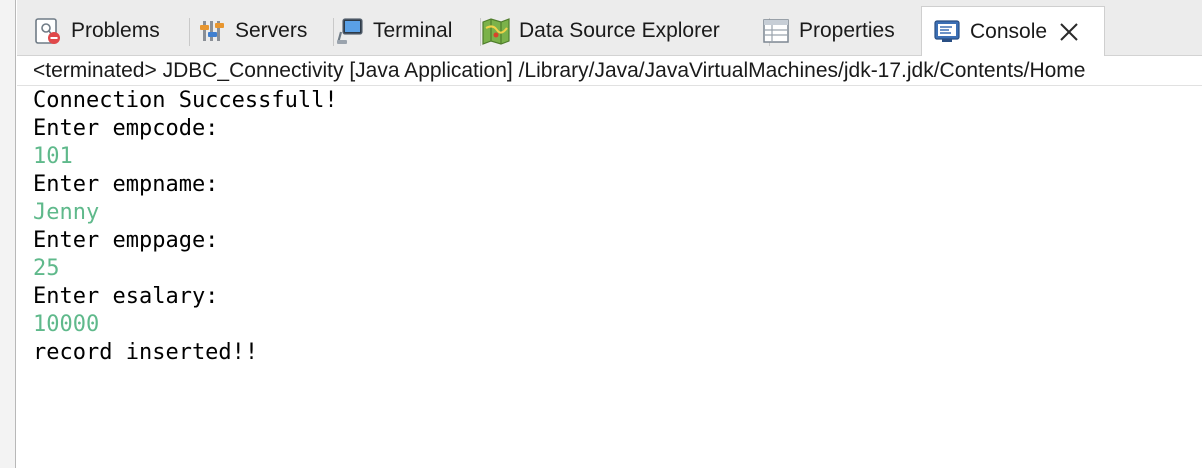 This screenshot has height=468, width=1202. Describe the element at coordinates (271, 30) in the screenshot. I see `tab-label: Servers` at that location.